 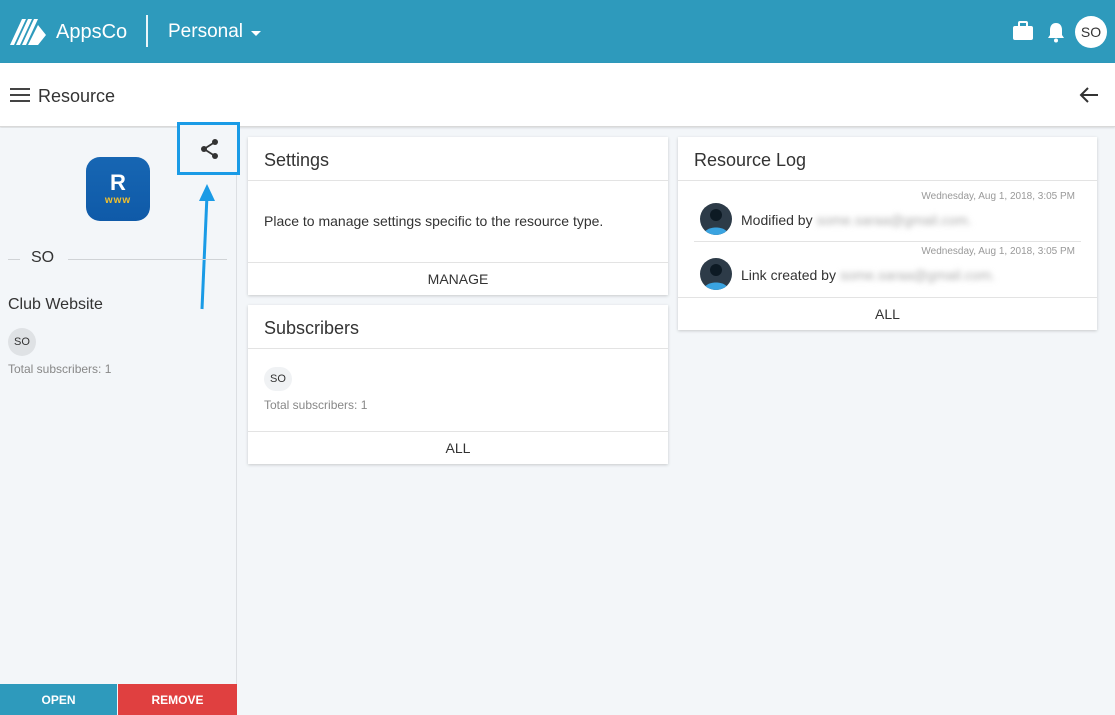 What do you see at coordinates (20, 95) in the screenshot?
I see `hamburger-menu-icon` at bounding box center [20, 95].